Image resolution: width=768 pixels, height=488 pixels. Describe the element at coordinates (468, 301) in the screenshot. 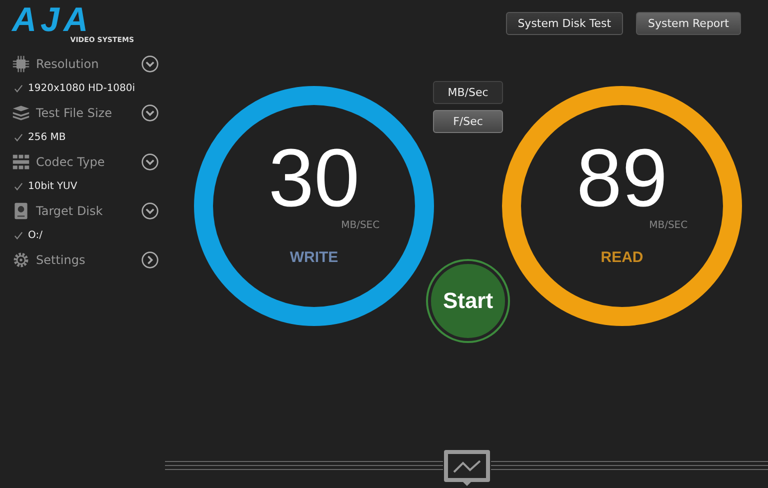

I see `start-button: Start` at that location.